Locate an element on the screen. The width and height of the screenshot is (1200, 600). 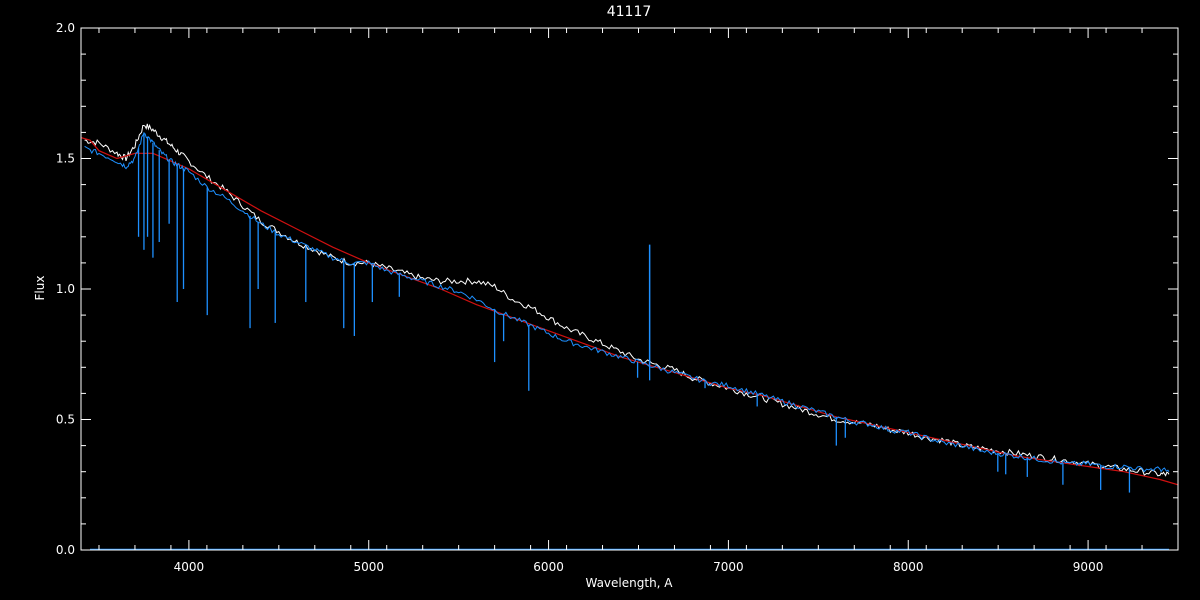
x-tick-label: 5000 is located at coordinates (368, 567).